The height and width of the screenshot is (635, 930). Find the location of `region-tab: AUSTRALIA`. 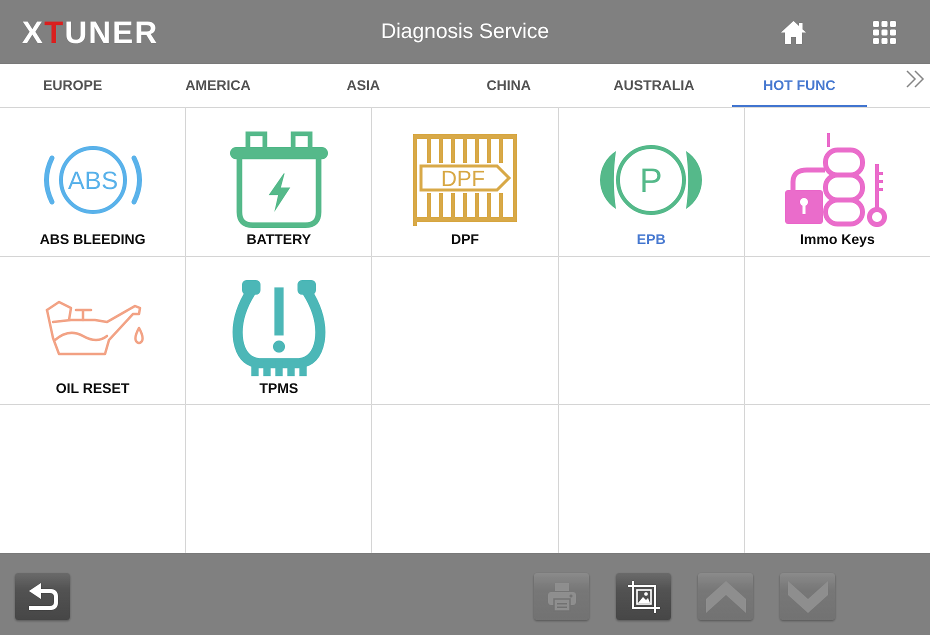

region-tab: AUSTRALIA is located at coordinates (654, 85).